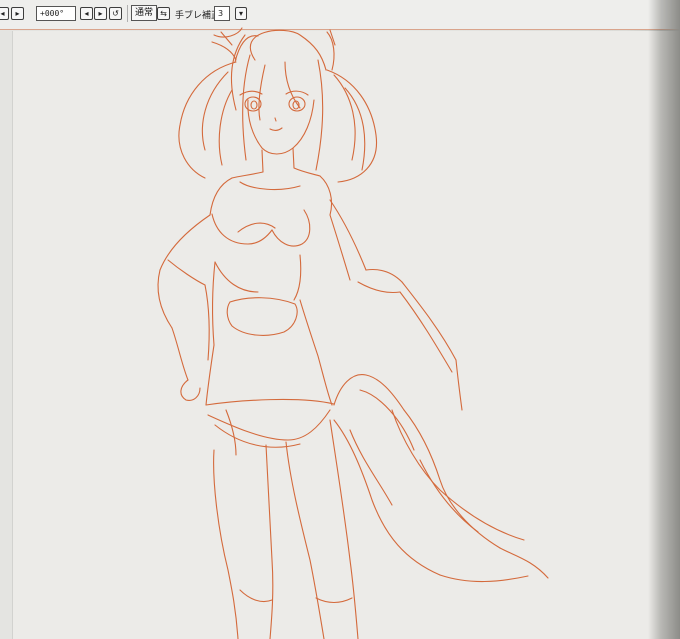 Image resolution: width=680 pixels, height=639 pixels. Describe the element at coordinates (286, 529) in the screenshot. I see `sketch-legs` at that location.